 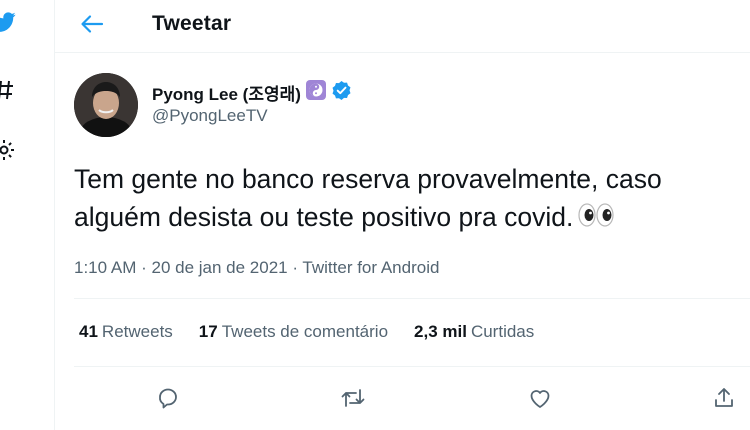 What do you see at coordinates (28, 215) in the screenshot?
I see `left-nav-rail` at bounding box center [28, 215].